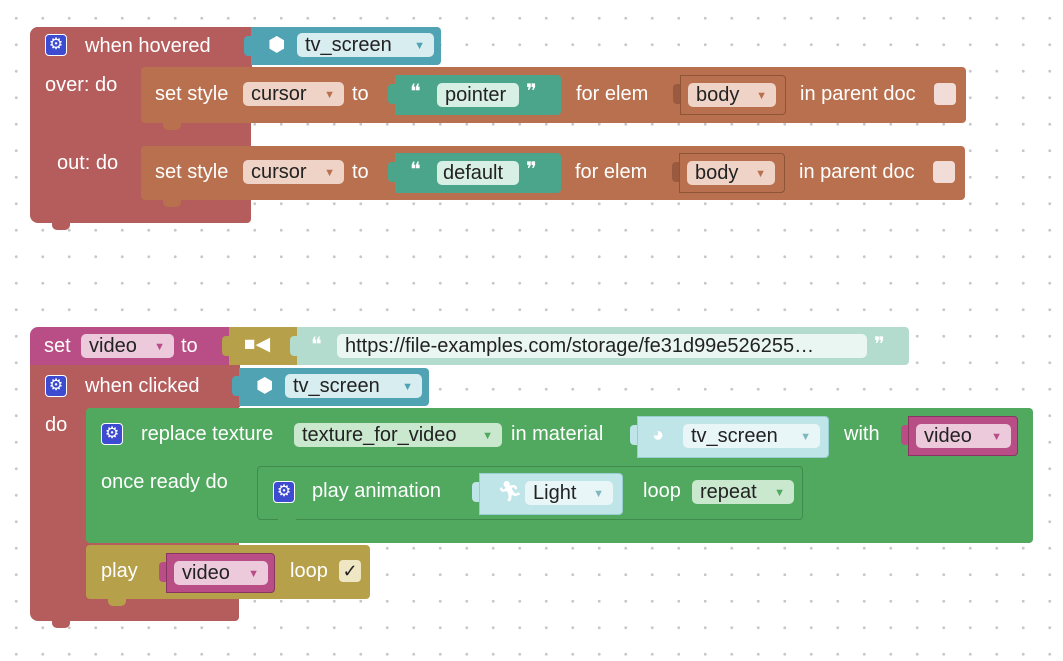 This screenshot has height=661, width=1063. Describe the element at coordinates (142, 386) in the screenshot. I see `when-clicked-label: when clicked` at that location.